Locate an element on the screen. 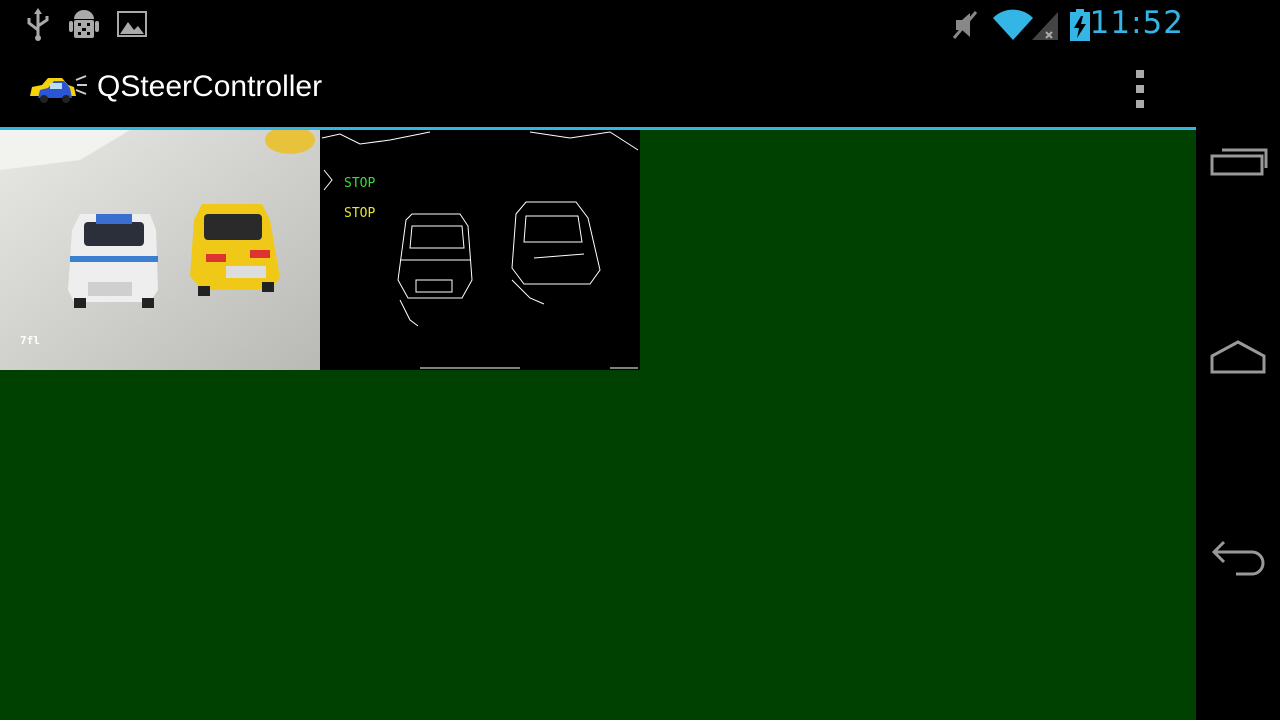  mute-icon is located at coordinates (965, 25).